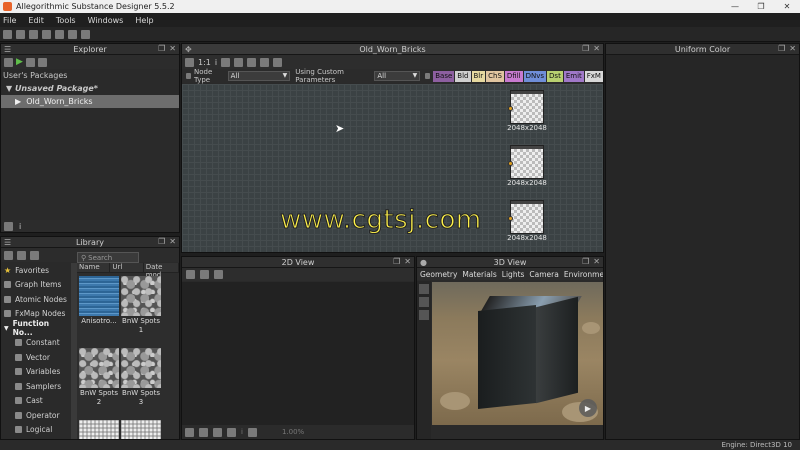  I want to click on library-category-item: Vector, so click(36, 357).